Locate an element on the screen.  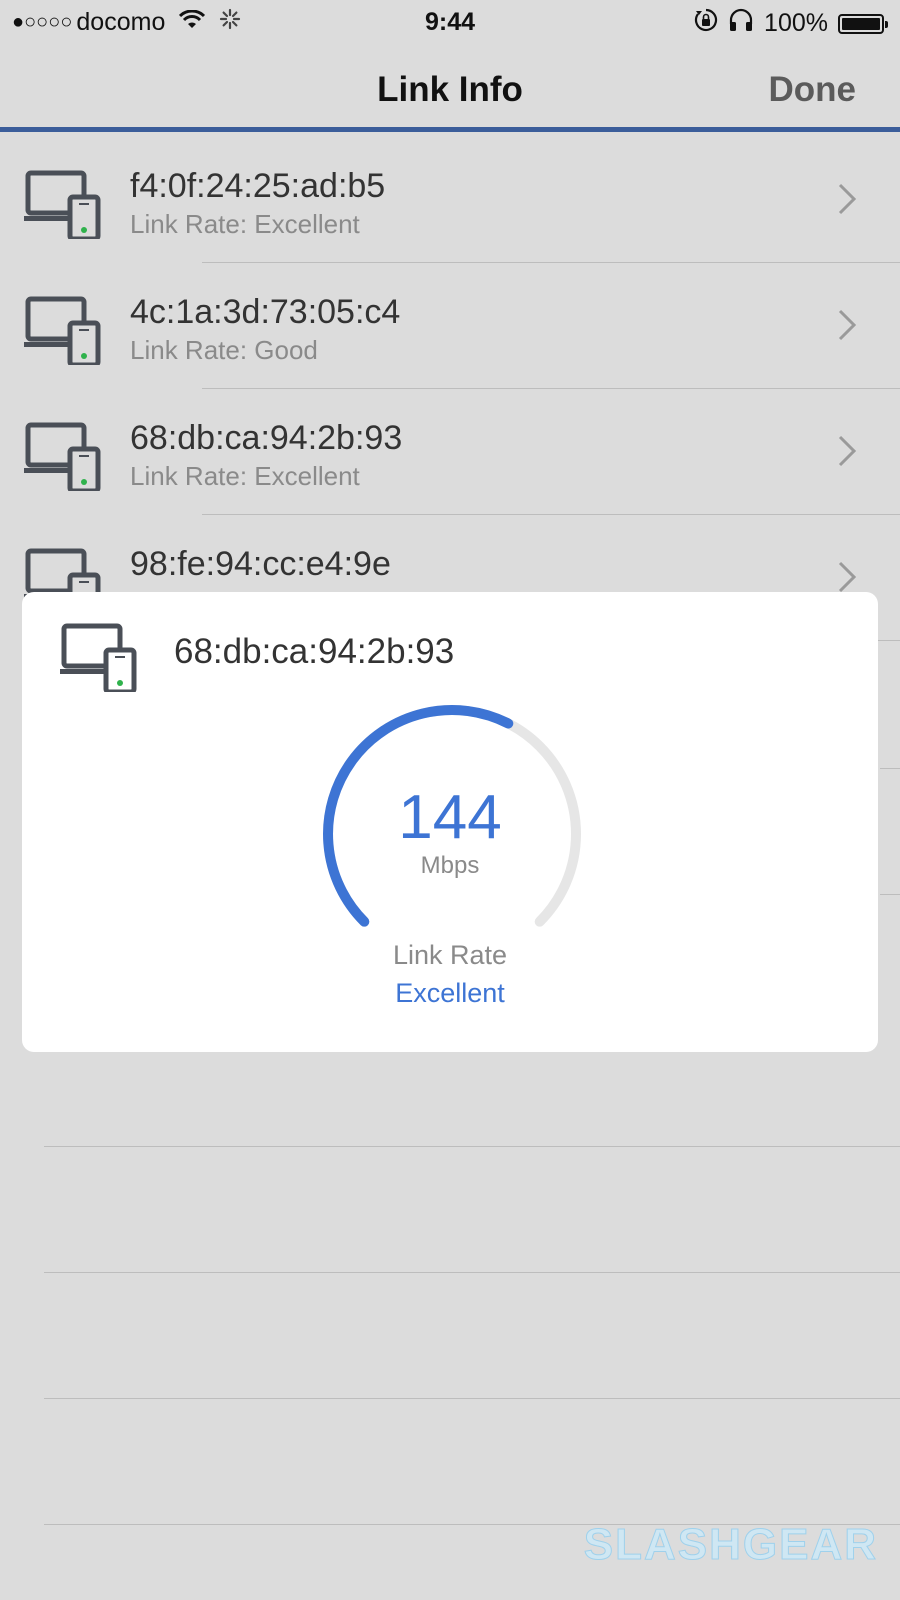
page-title: Link Info is located at coordinates (450, 89).